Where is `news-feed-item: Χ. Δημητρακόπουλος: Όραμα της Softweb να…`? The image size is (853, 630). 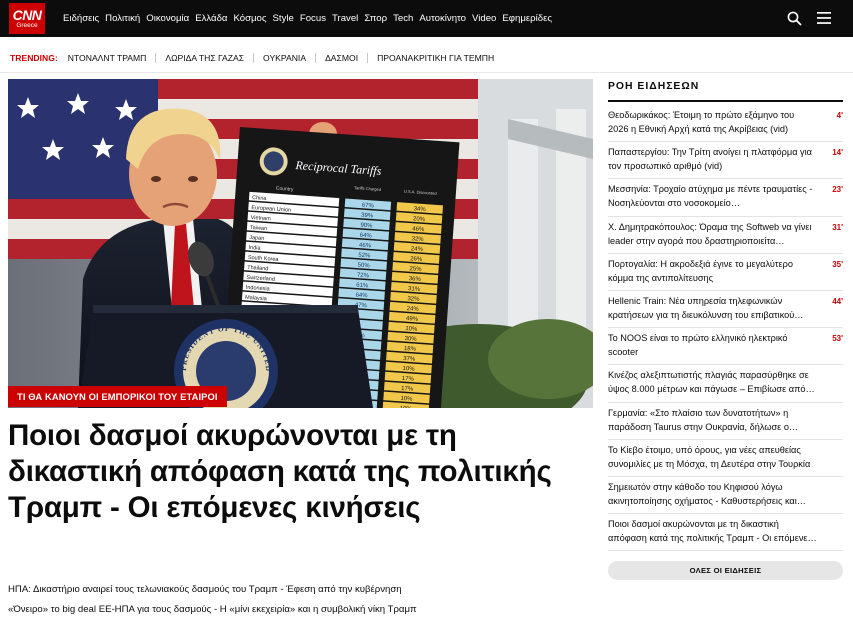 news-feed-item: Χ. Δημητρακόπουλος: Όραμα της Softweb να… is located at coordinates (725, 235).